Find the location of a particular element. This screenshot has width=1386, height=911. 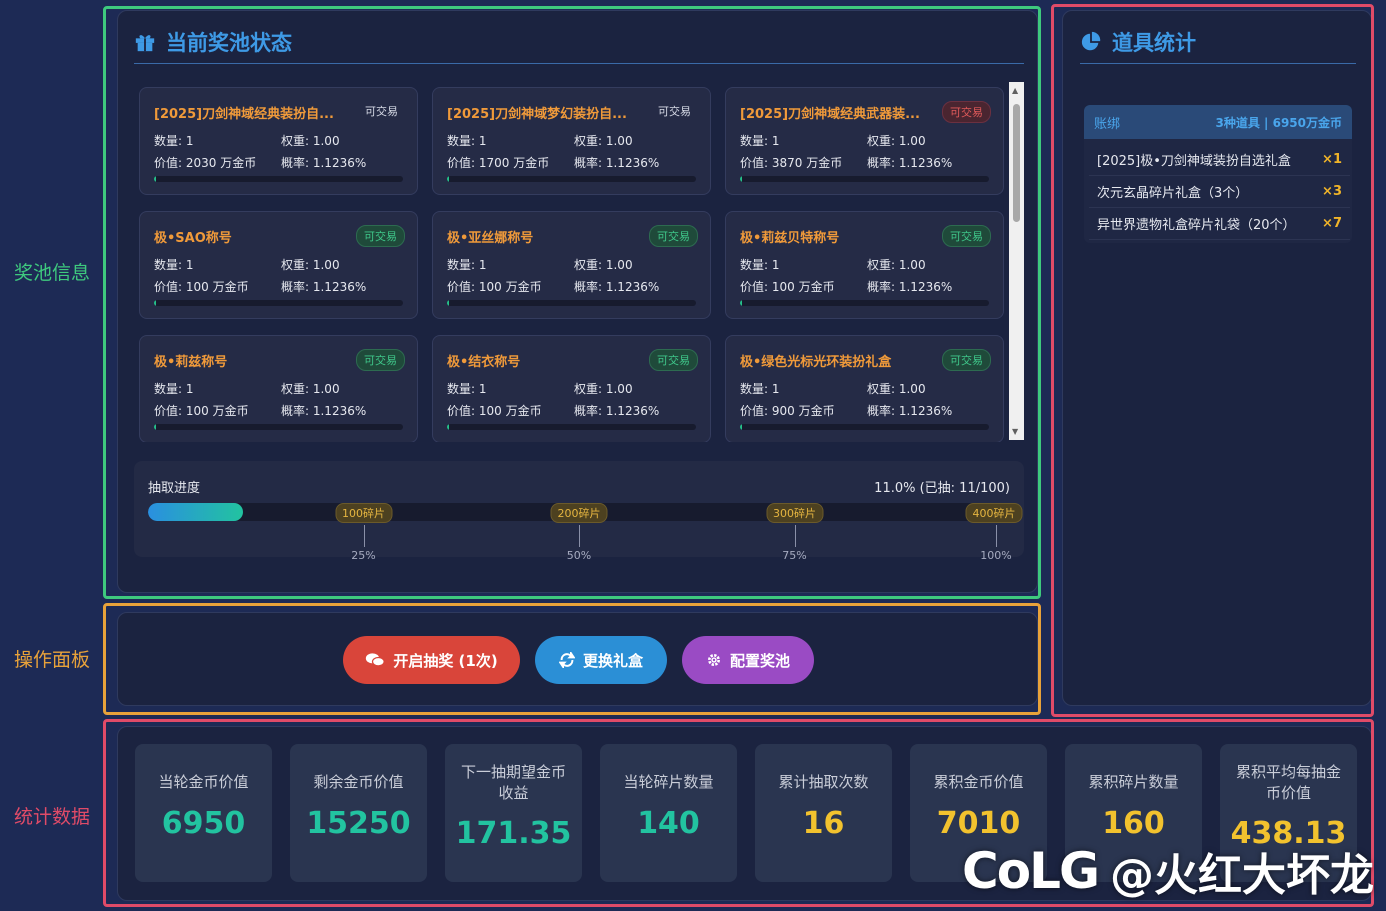

operations-frame is located at coordinates (572, 659).